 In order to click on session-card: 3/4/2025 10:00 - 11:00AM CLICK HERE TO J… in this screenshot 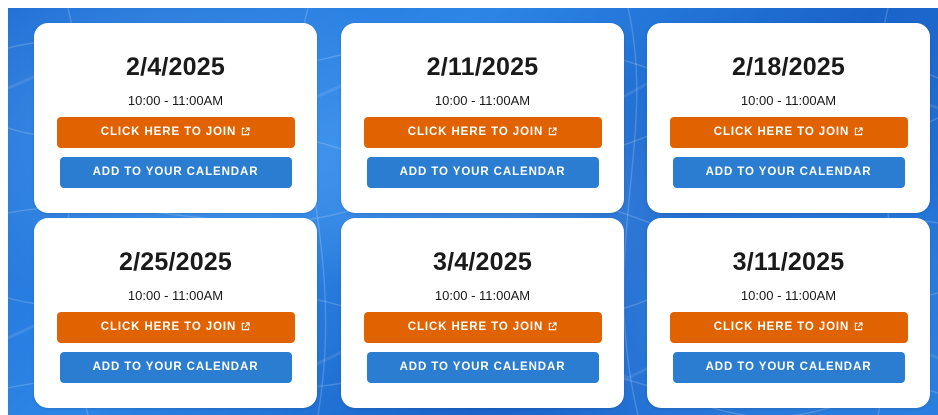, I will do `click(482, 313)`.